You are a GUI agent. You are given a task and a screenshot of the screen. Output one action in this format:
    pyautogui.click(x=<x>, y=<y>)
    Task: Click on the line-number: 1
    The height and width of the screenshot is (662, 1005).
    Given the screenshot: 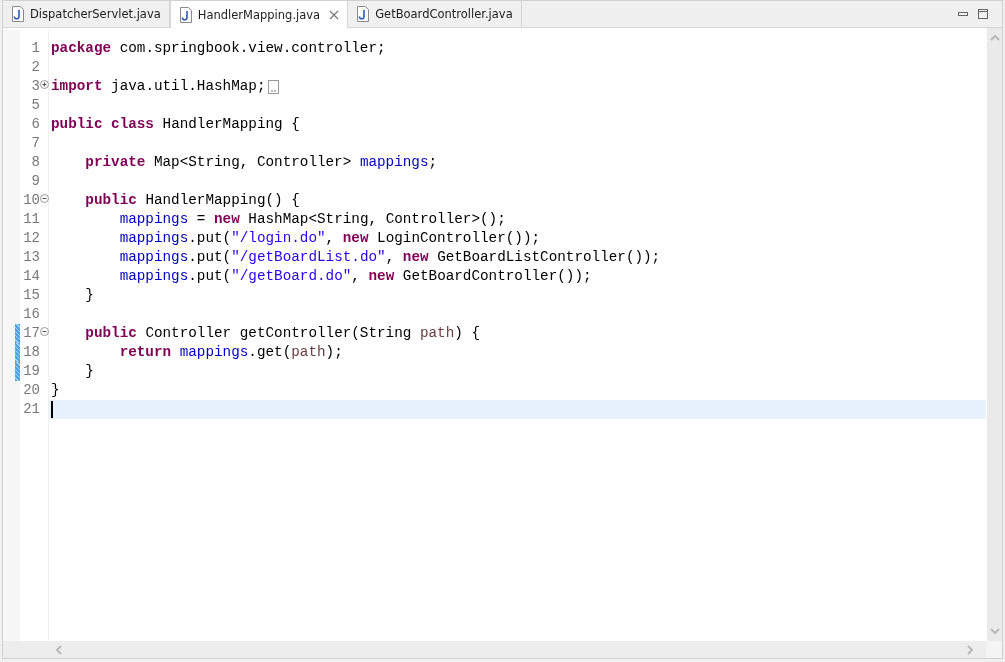 What is the action you would take?
    pyautogui.click(x=35, y=48)
    